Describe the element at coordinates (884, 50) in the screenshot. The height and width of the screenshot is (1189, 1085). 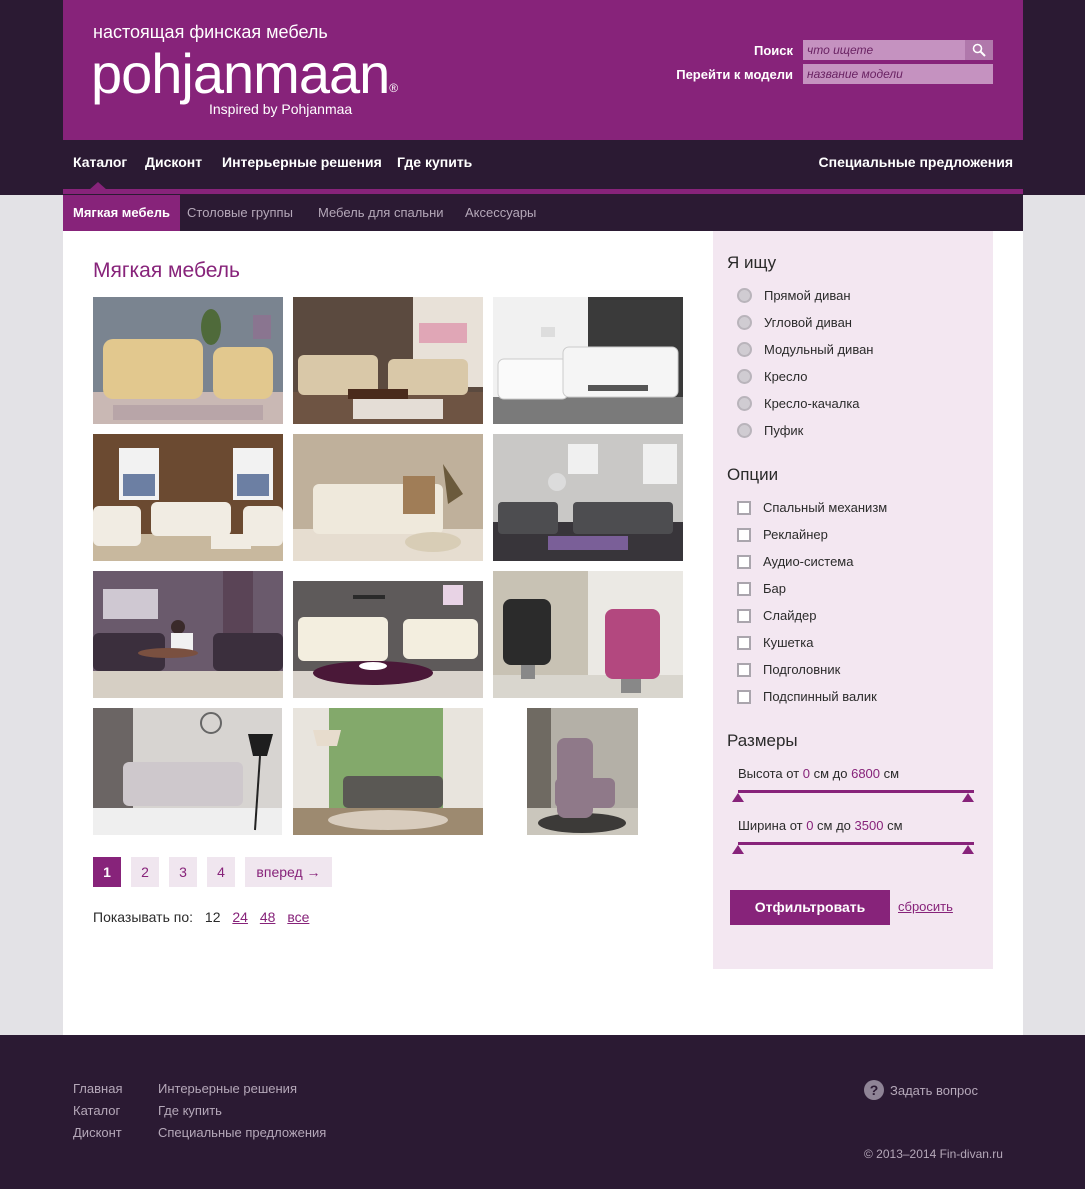
I see `search-input: что ищете` at that location.